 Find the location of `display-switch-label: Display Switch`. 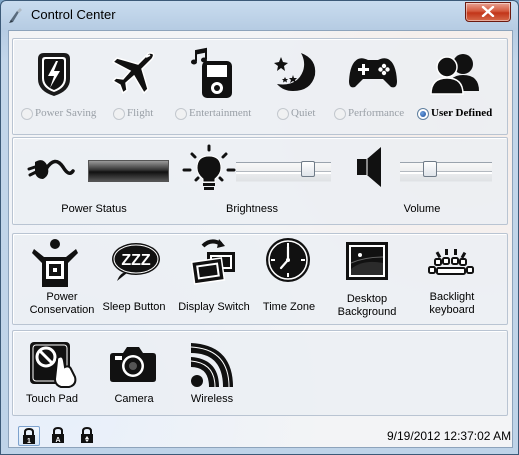

display-switch-label: Display Switch is located at coordinates (214, 307).